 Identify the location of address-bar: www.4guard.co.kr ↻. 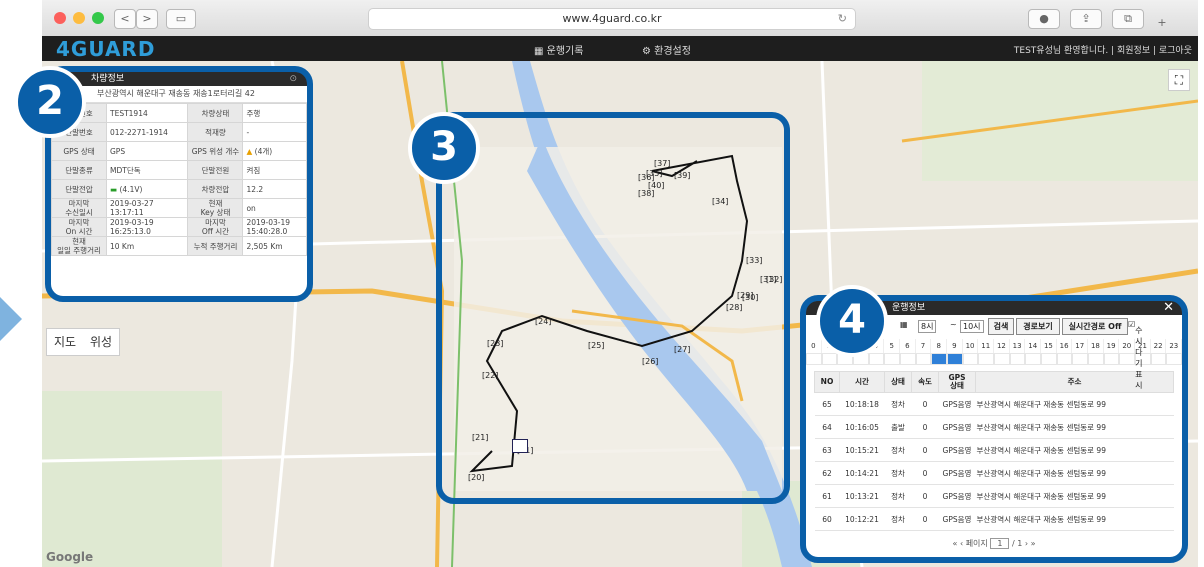
(612, 19).